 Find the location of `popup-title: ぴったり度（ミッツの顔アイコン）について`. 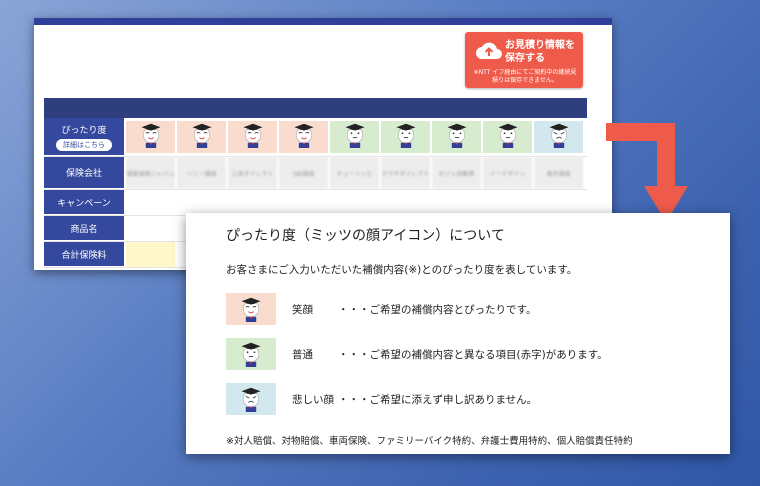

popup-title: ぴったり度（ミッツの顔アイコン）について is located at coordinates (365, 236).